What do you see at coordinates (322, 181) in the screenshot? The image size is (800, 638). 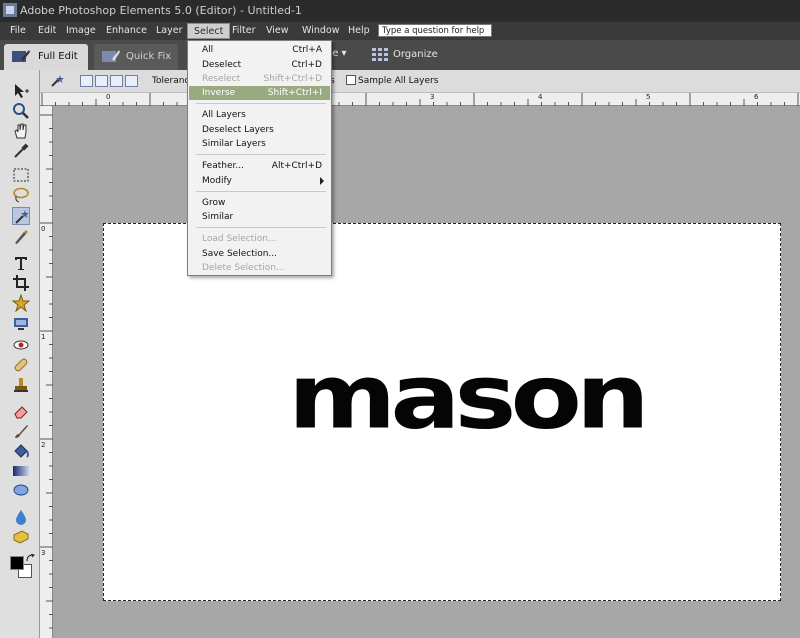 I see `submenu-arrow-icon` at bounding box center [322, 181].